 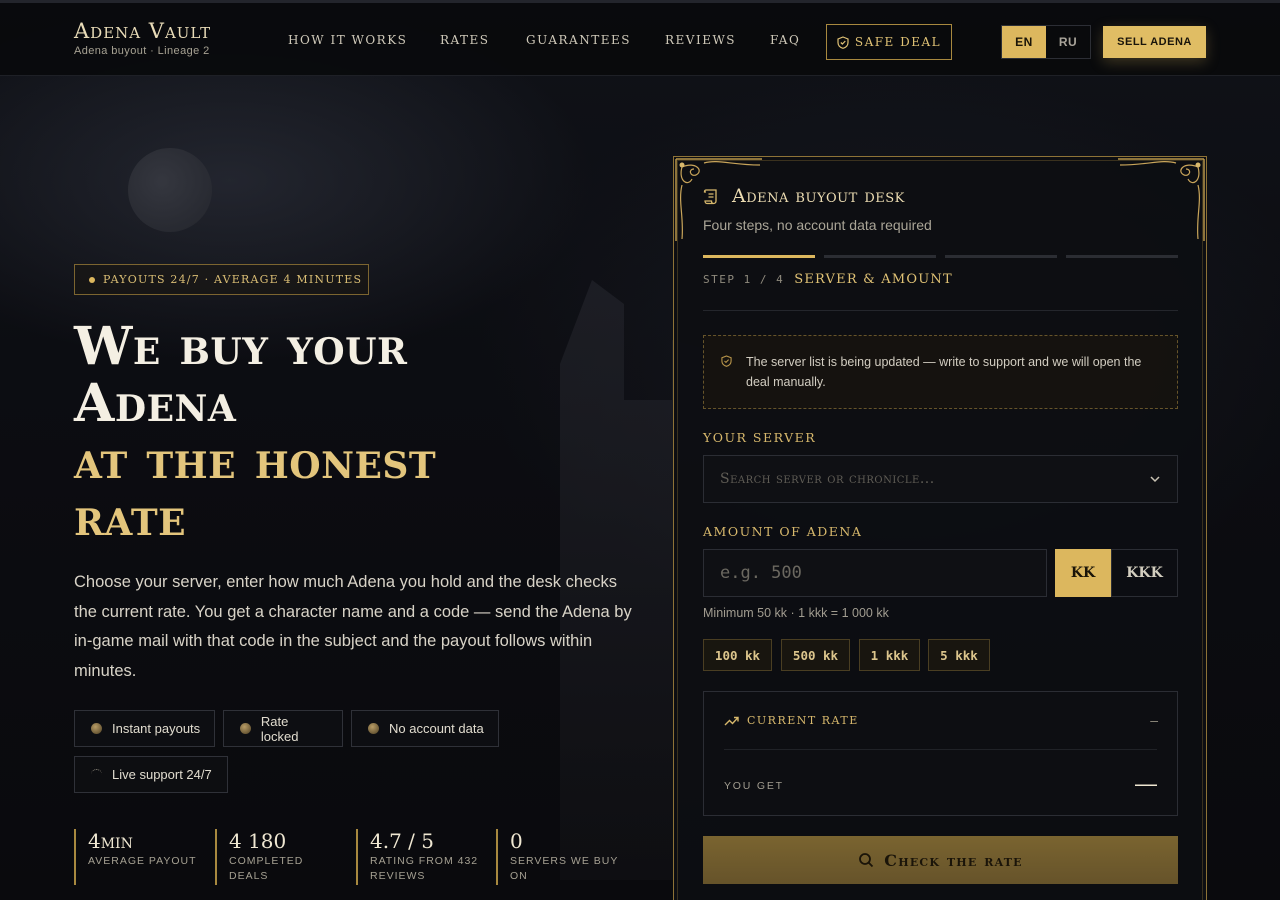 What do you see at coordinates (436, 728) in the screenshot?
I see `feature-label: No account data` at bounding box center [436, 728].